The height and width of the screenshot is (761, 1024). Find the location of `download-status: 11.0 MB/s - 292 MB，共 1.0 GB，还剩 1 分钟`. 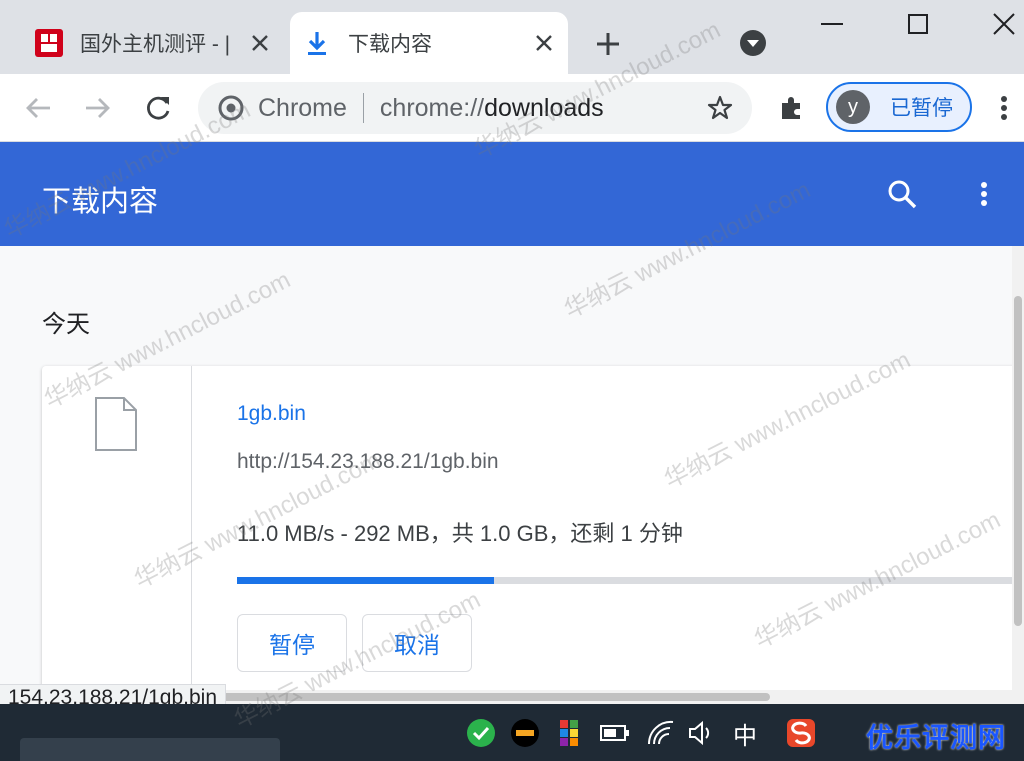

download-status: 11.0 MB/s - 292 MB，共 1.0 GB，还剩 1 分钟 is located at coordinates (460, 533).